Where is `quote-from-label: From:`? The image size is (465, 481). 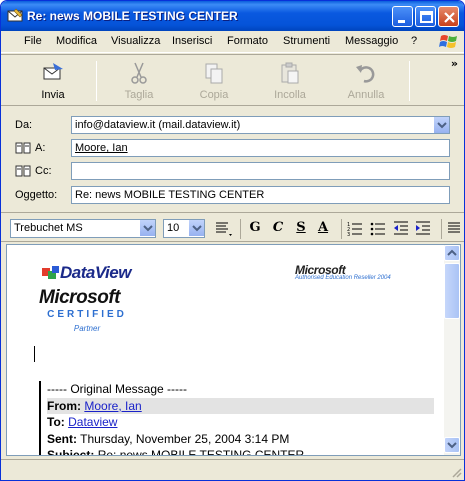
quote-from-label: From: is located at coordinates (64, 405).